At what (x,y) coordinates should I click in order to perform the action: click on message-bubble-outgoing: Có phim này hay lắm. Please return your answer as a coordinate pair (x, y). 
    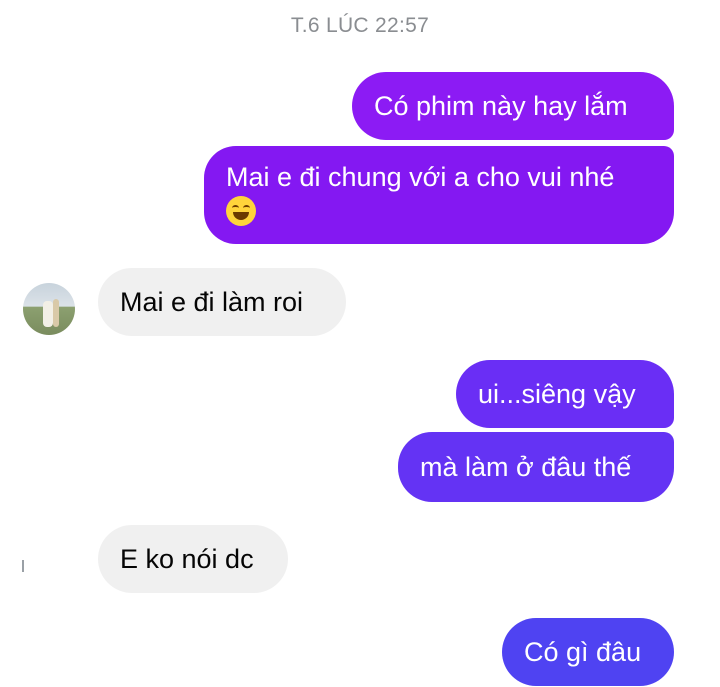
    Looking at the image, I should click on (513, 106).